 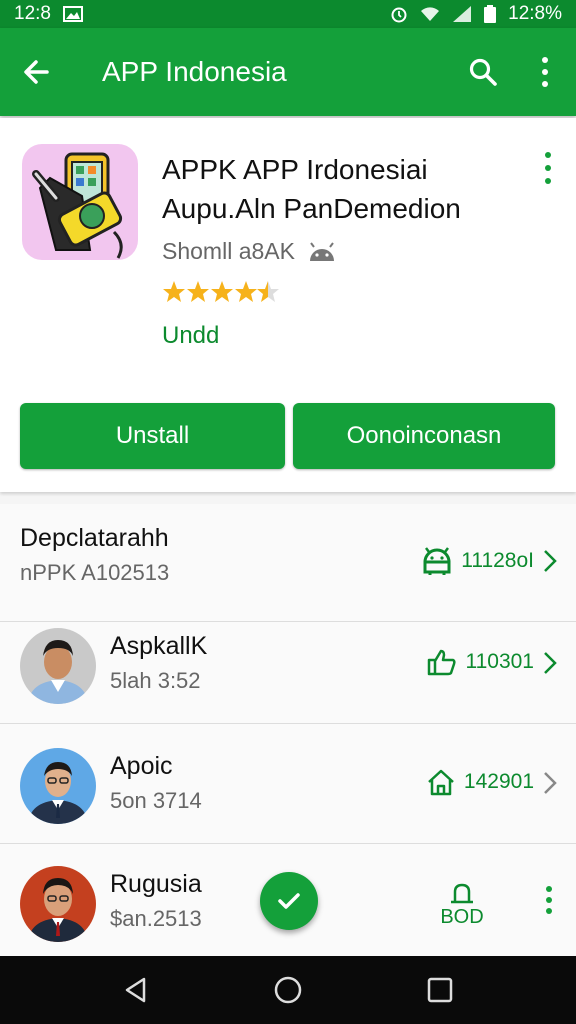 What do you see at coordinates (462, 917) in the screenshot?
I see `bod-action-label: BOD` at bounding box center [462, 917].